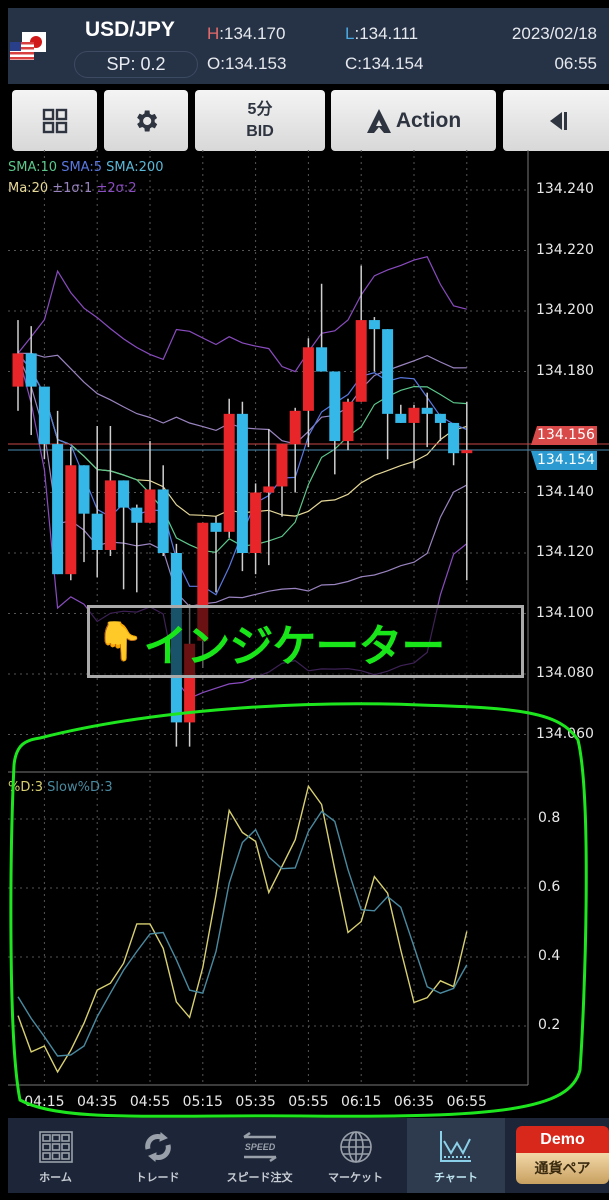 The image size is (609, 1200). I want to click on legend-sigma2: ±2σ:2, so click(116, 188).